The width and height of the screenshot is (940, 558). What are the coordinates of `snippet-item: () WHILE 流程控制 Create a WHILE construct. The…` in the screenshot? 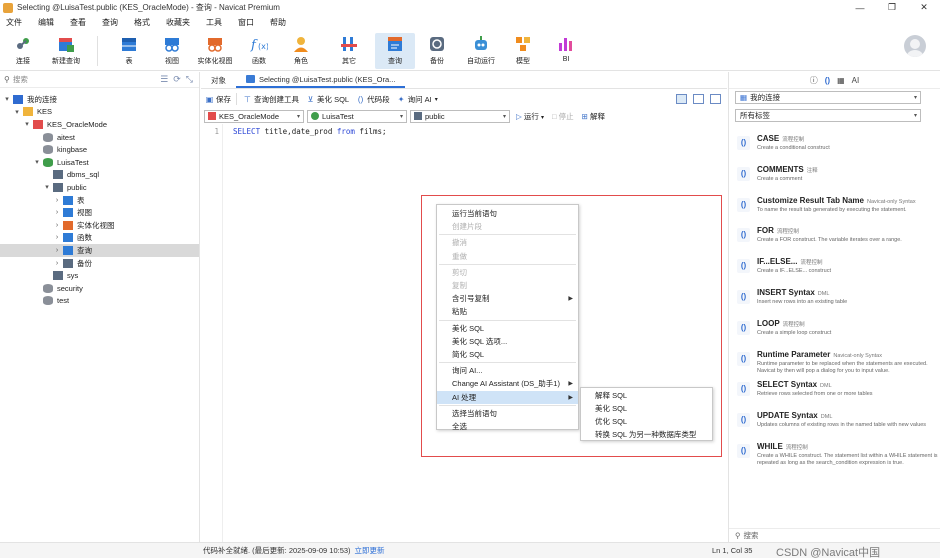 It's located at (837, 455).